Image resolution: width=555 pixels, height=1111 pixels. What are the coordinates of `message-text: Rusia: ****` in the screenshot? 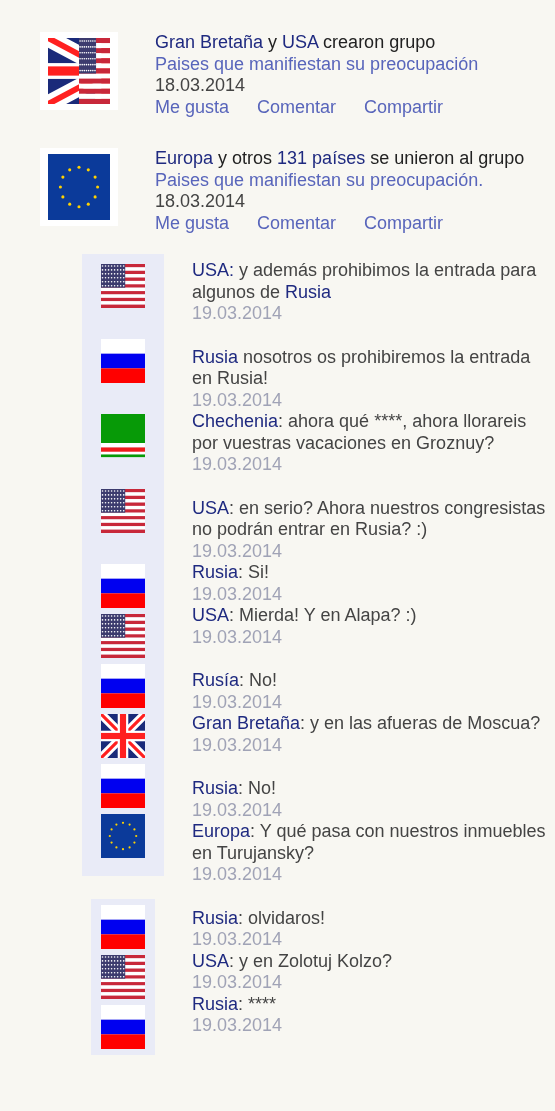 It's located at (235, 1004).